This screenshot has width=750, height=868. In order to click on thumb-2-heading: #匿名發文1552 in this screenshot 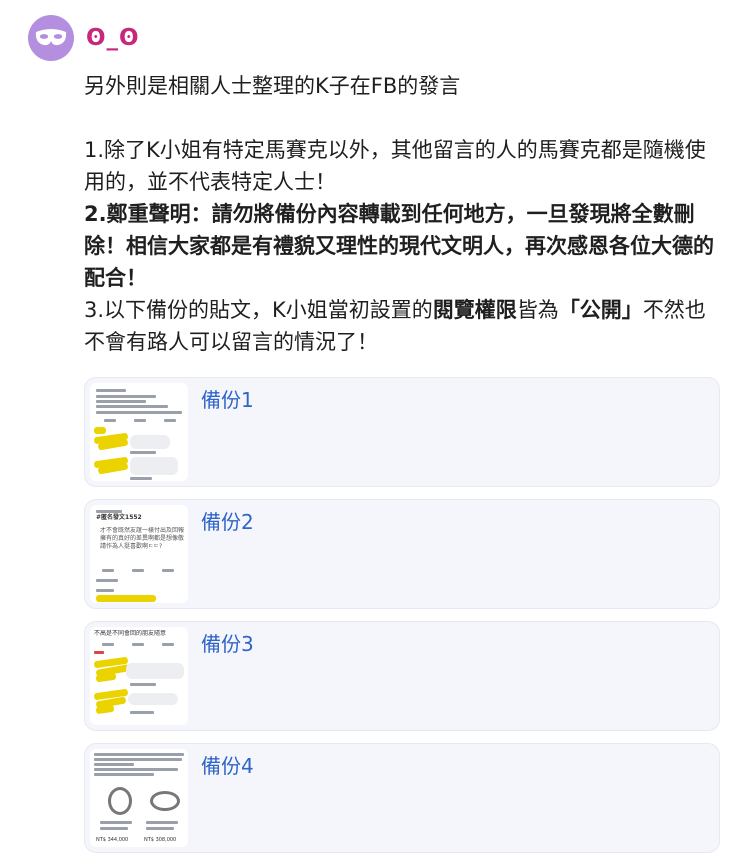, I will do `click(119, 517)`.